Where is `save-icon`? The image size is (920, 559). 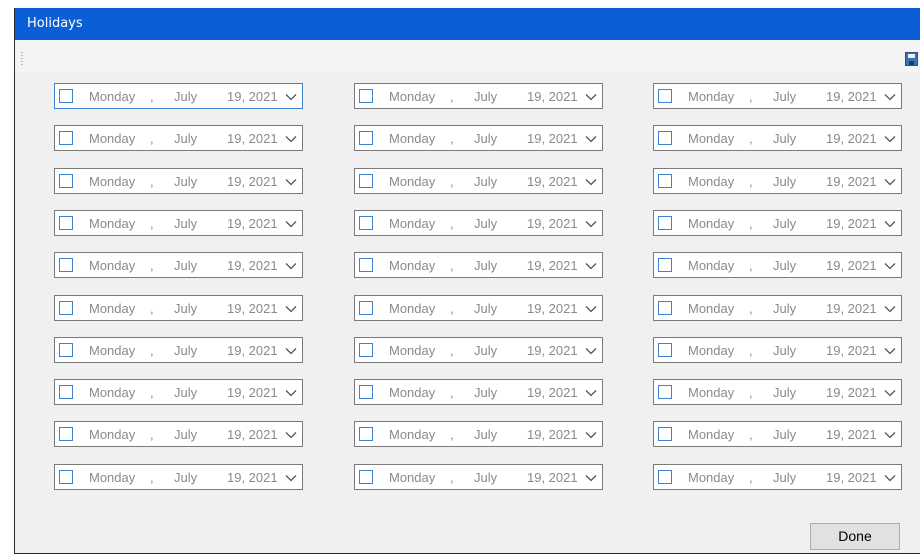
save-icon is located at coordinates (911, 59).